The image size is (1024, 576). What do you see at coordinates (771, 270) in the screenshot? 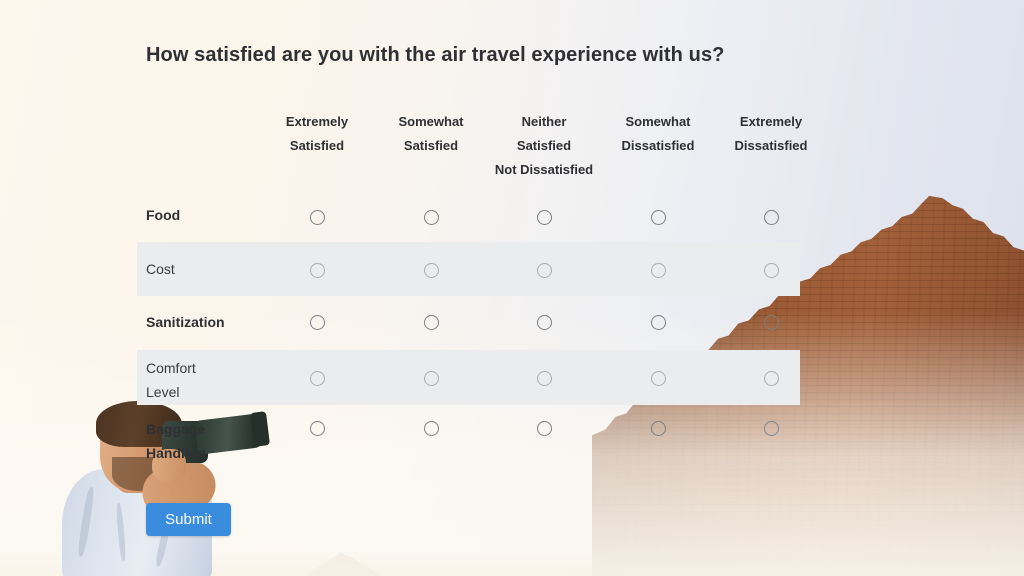
I see `radio-cost-extremely-dissatisfied` at bounding box center [771, 270].